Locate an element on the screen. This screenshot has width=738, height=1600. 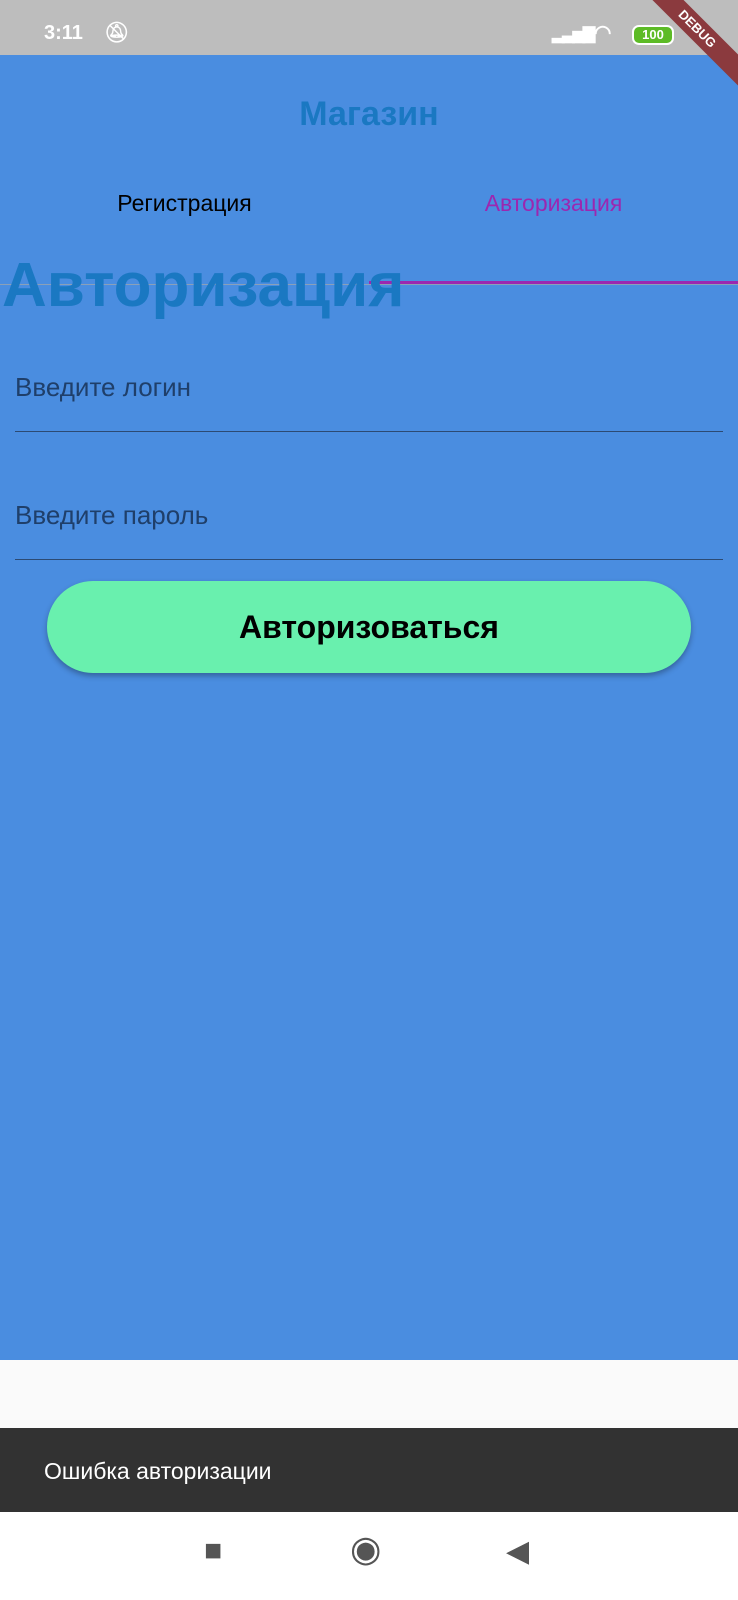
recents-icon: ■ is located at coordinates (213, 1551).